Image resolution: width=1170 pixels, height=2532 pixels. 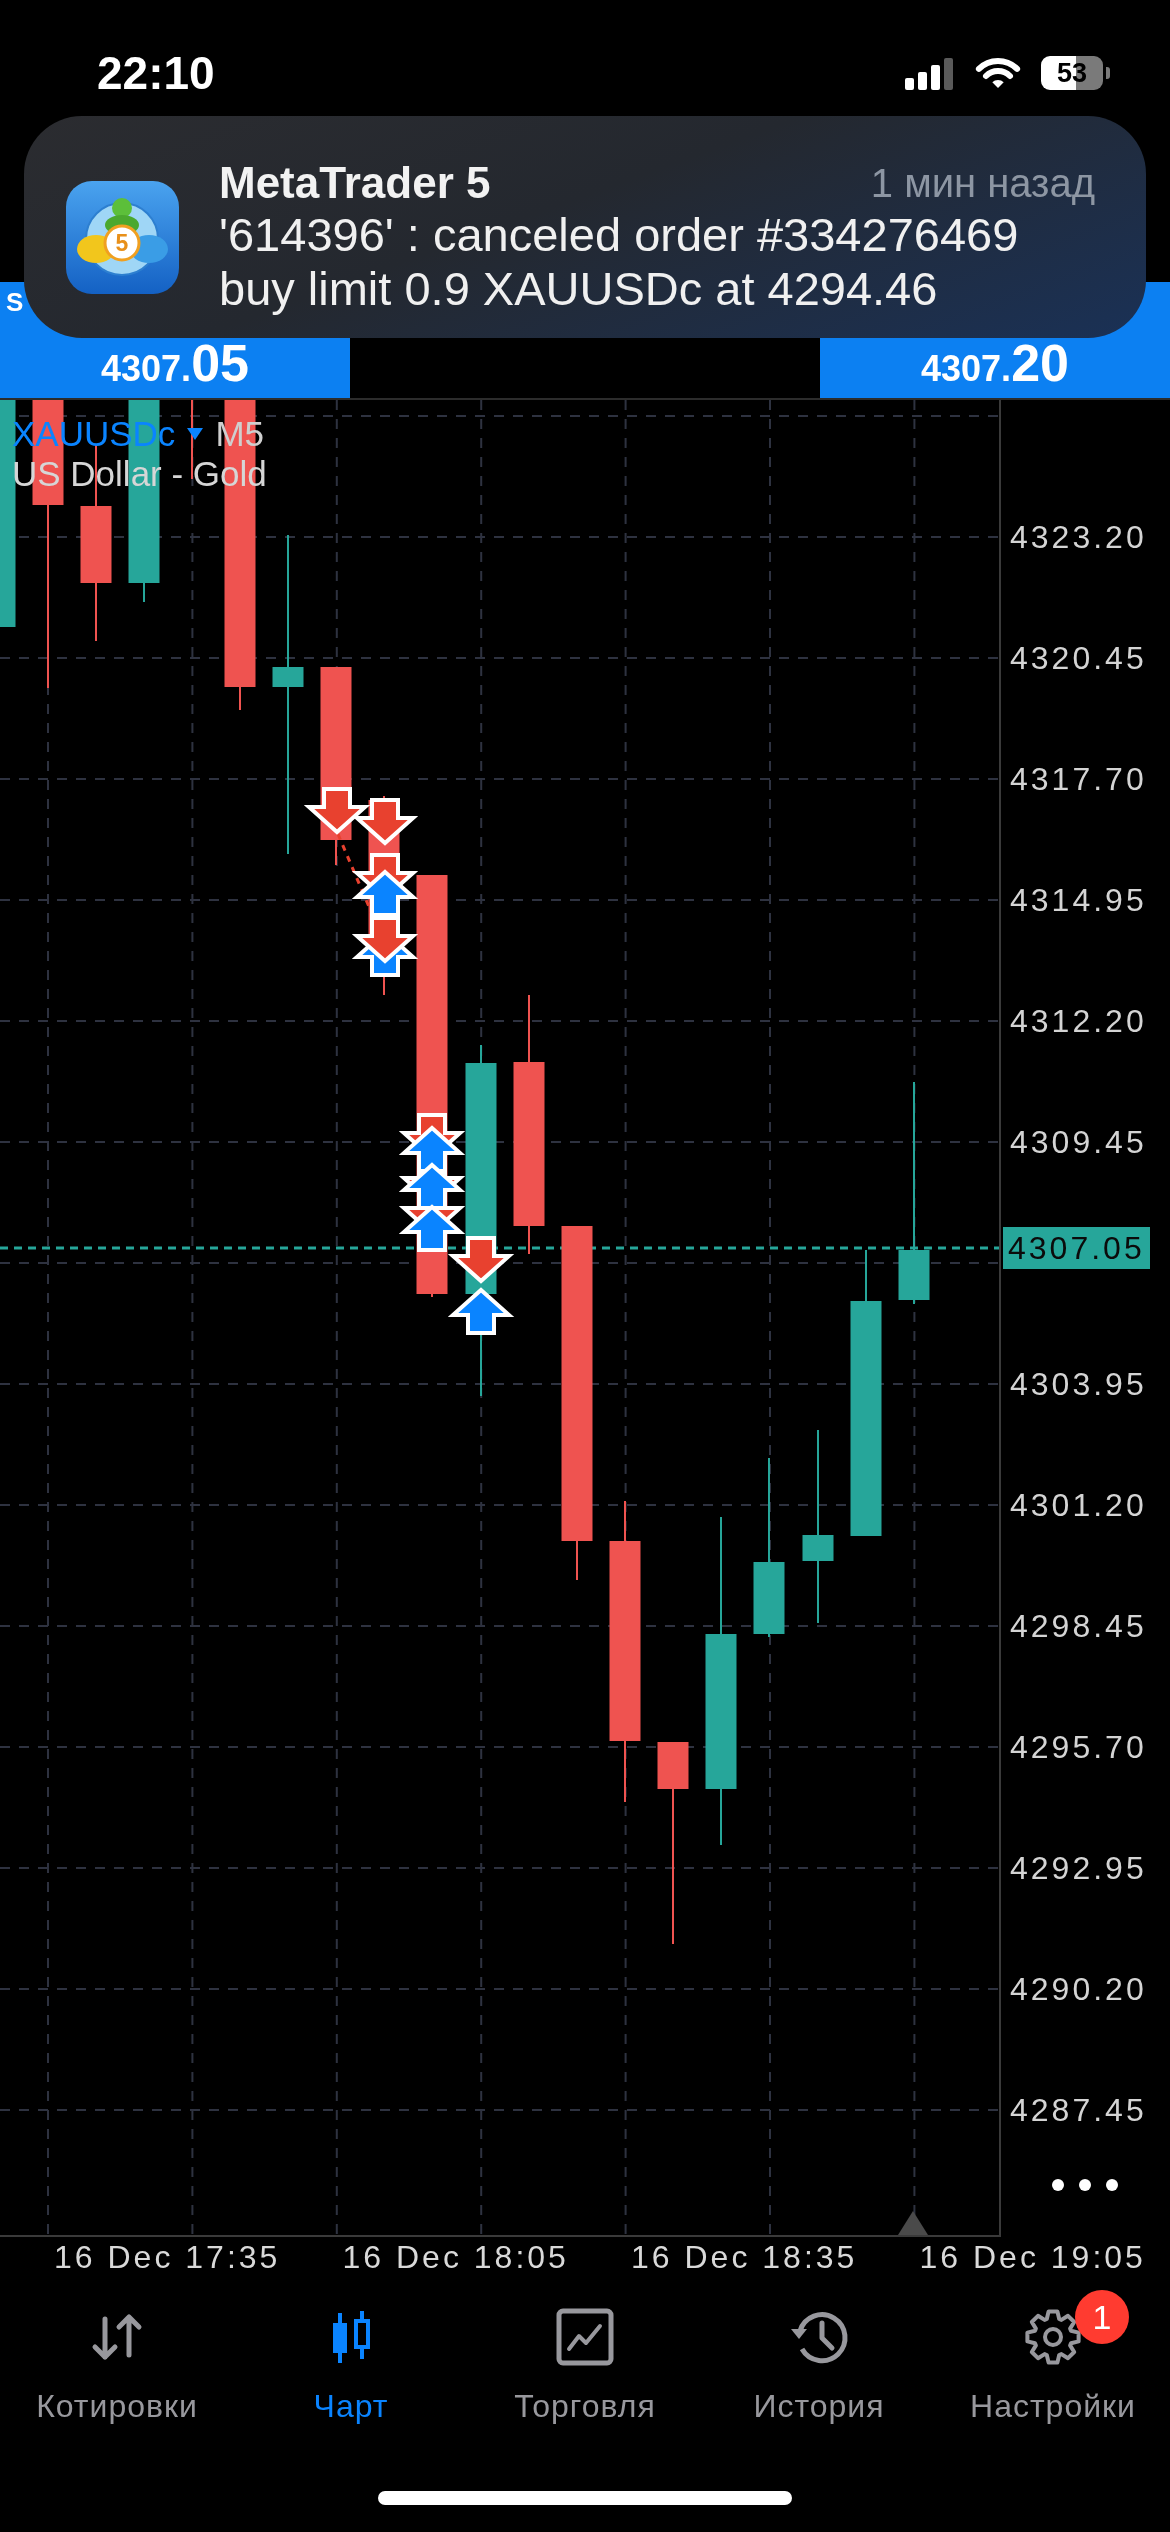 I want to click on app-logo-icon: 5, so click(x=122, y=237).